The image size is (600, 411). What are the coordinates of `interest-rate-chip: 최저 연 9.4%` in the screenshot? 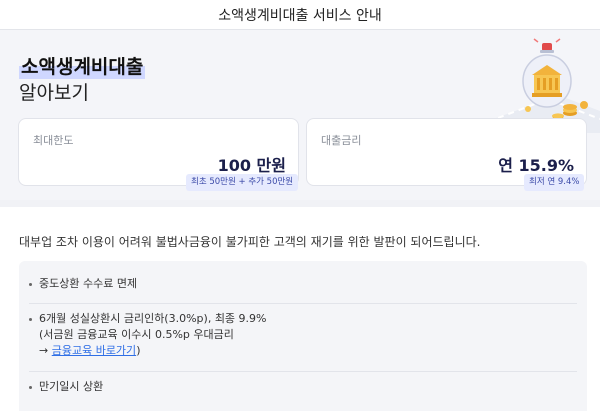 It's located at (554, 182).